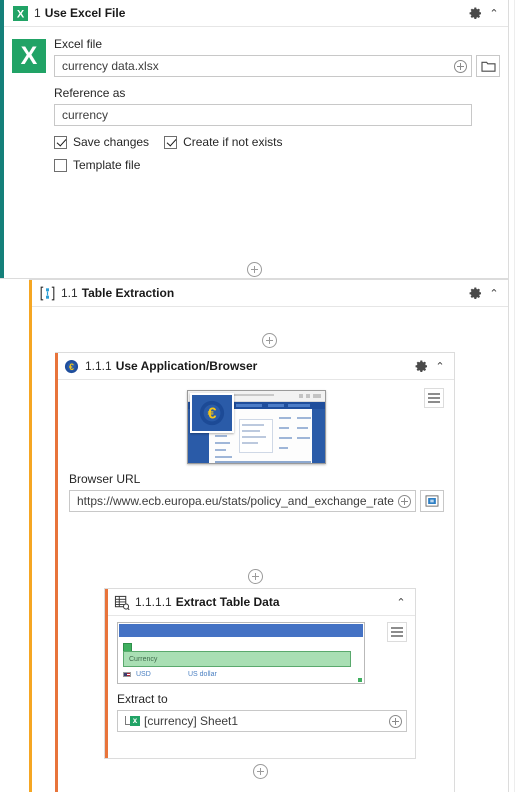 The height and width of the screenshot is (792, 515). I want to click on add-activity-connector-top, so click(254, 269).